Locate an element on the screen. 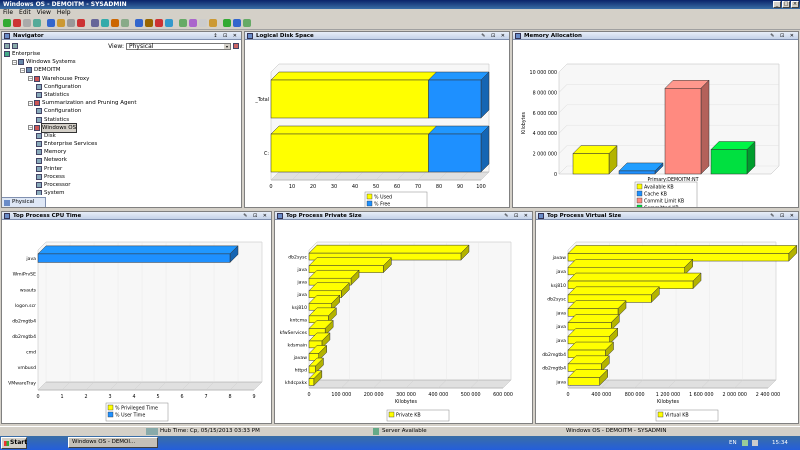 The image size is (800, 450). category-label: java is located at coordinates (301, 283).